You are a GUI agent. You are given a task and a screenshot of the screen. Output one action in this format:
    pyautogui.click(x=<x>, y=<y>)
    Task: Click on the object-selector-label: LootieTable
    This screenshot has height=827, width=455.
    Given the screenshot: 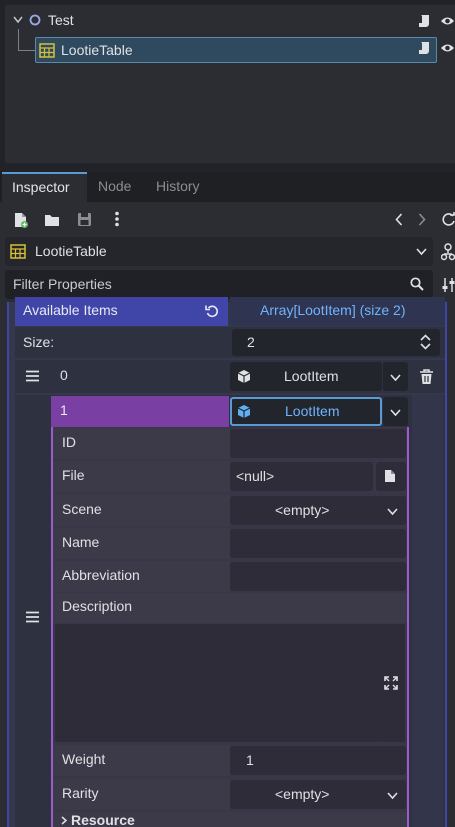 What is the action you would take?
    pyautogui.click(x=71, y=251)
    